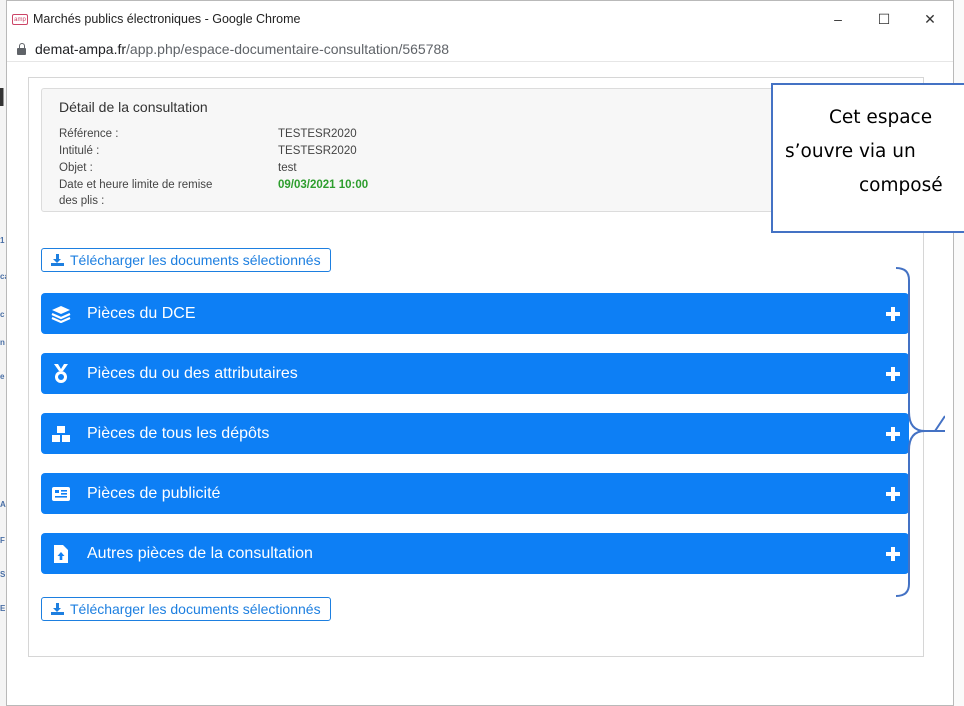 Image resolution: width=964 pixels, height=706 pixels. What do you see at coordinates (82, 201) in the screenshot?
I see `deadline-label-cont: des plis :` at bounding box center [82, 201].